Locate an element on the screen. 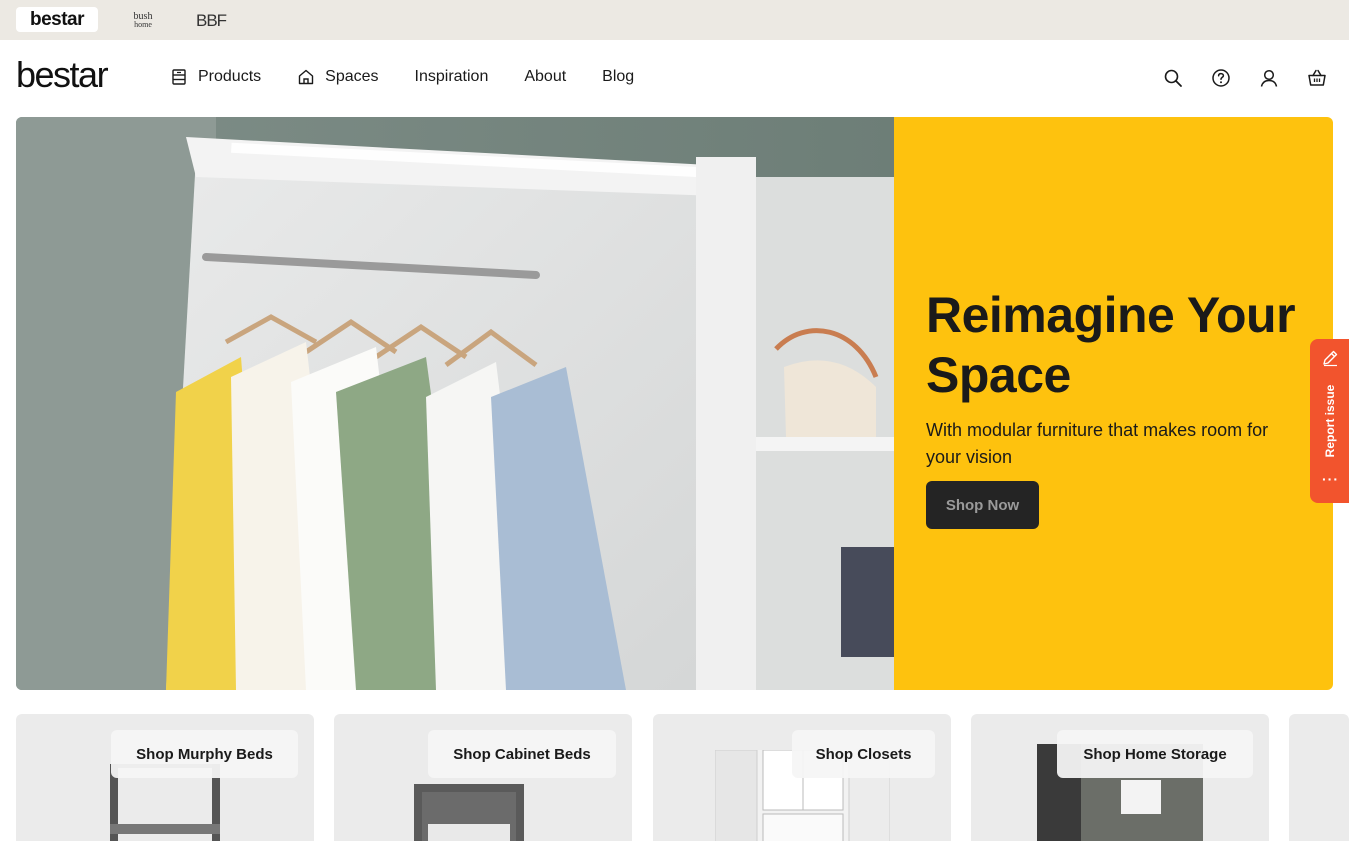  bbf-logo-icon: BBF is located at coordinates (212, 20).